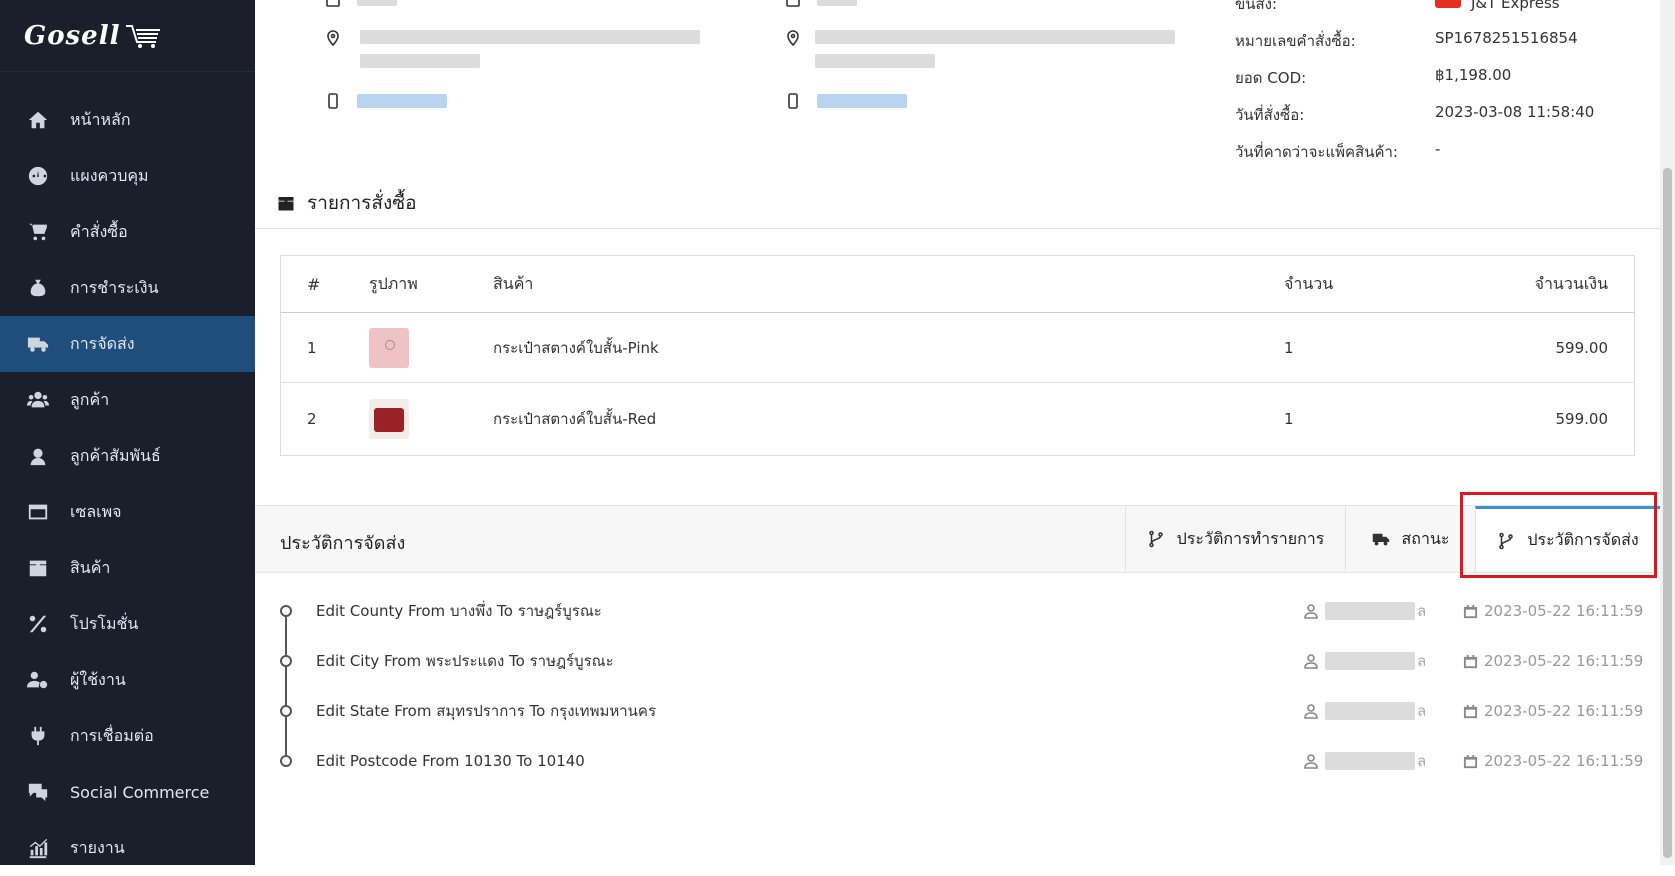 The height and width of the screenshot is (876, 1675). Describe the element at coordinates (576, 347) in the screenshot. I see `product-name: กระเป๋าสตางค์ใบสั้น-Pink` at that location.